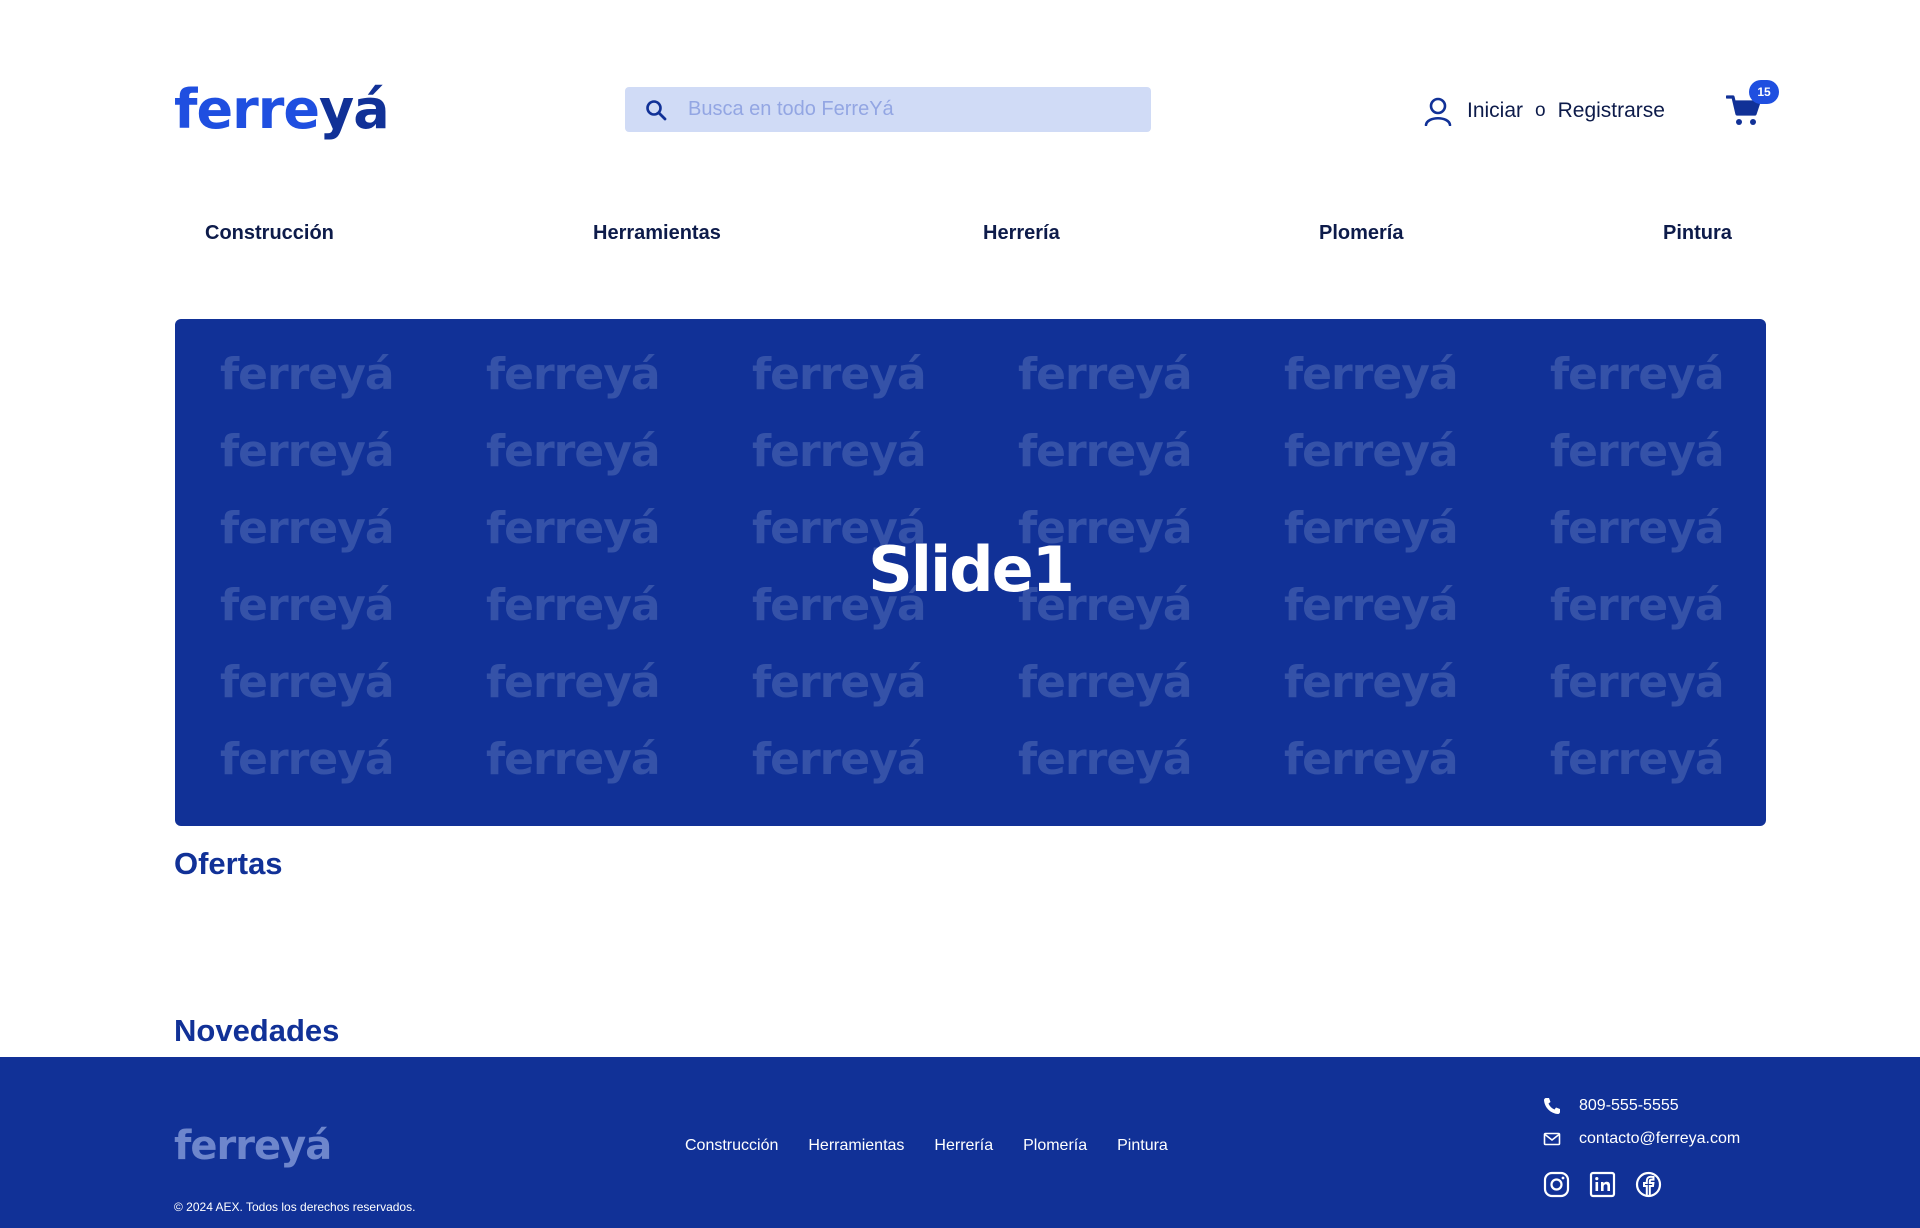 This screenshot has height=1228, width=1920. Describe the element at coordinates (1752, 107) in the screenshot. I see `cart-button: 15` at that location.